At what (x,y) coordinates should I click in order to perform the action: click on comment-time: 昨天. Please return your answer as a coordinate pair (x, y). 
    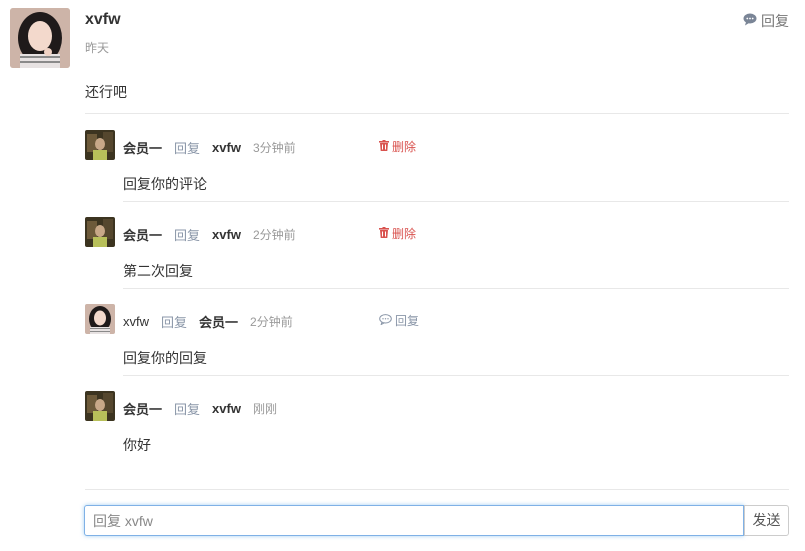
    Looking at the image, I should click on (97, 48).